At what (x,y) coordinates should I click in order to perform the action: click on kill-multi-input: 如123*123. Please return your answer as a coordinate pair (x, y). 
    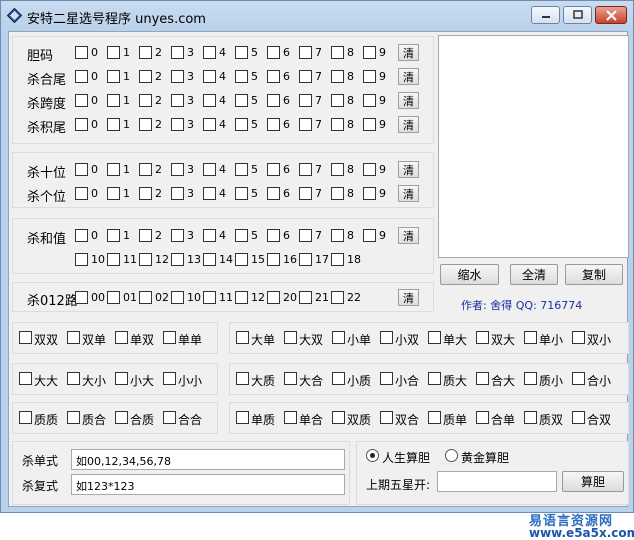
    Looking at the image, I should click on (208, 484).